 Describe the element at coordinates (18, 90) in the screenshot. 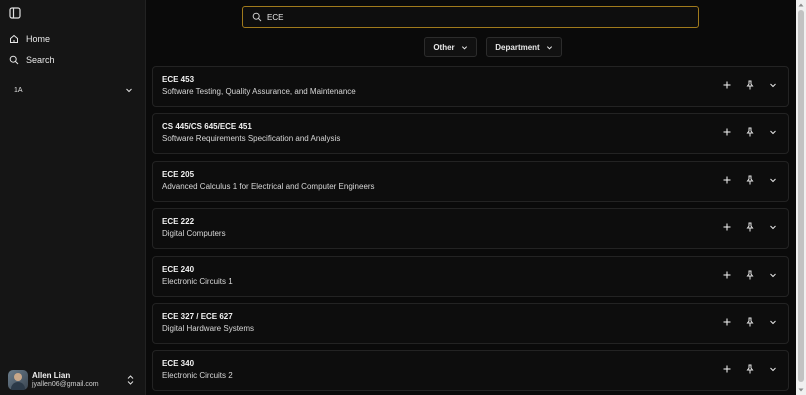

I see `term-label: 1A` at that location.